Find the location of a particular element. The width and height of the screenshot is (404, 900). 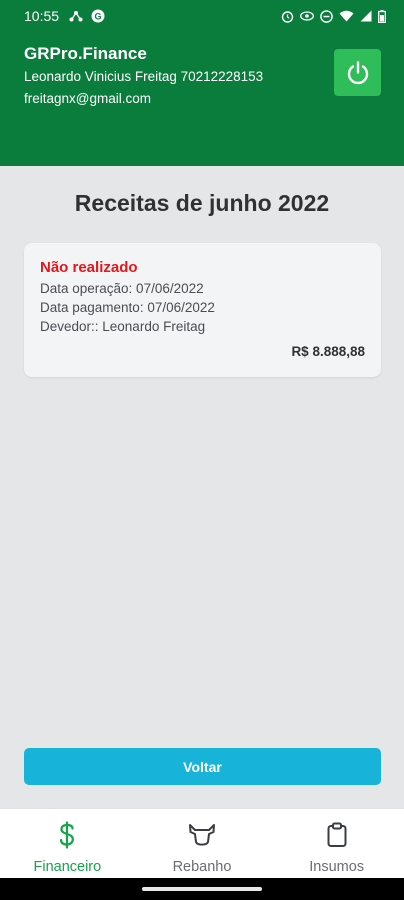

battery-icon is located at coordinates (382, 16).